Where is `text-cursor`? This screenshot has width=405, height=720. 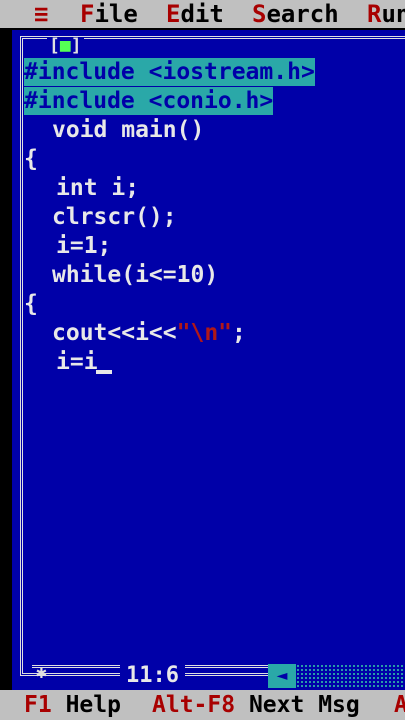
text-cursor is located at coordinates (104, 372).